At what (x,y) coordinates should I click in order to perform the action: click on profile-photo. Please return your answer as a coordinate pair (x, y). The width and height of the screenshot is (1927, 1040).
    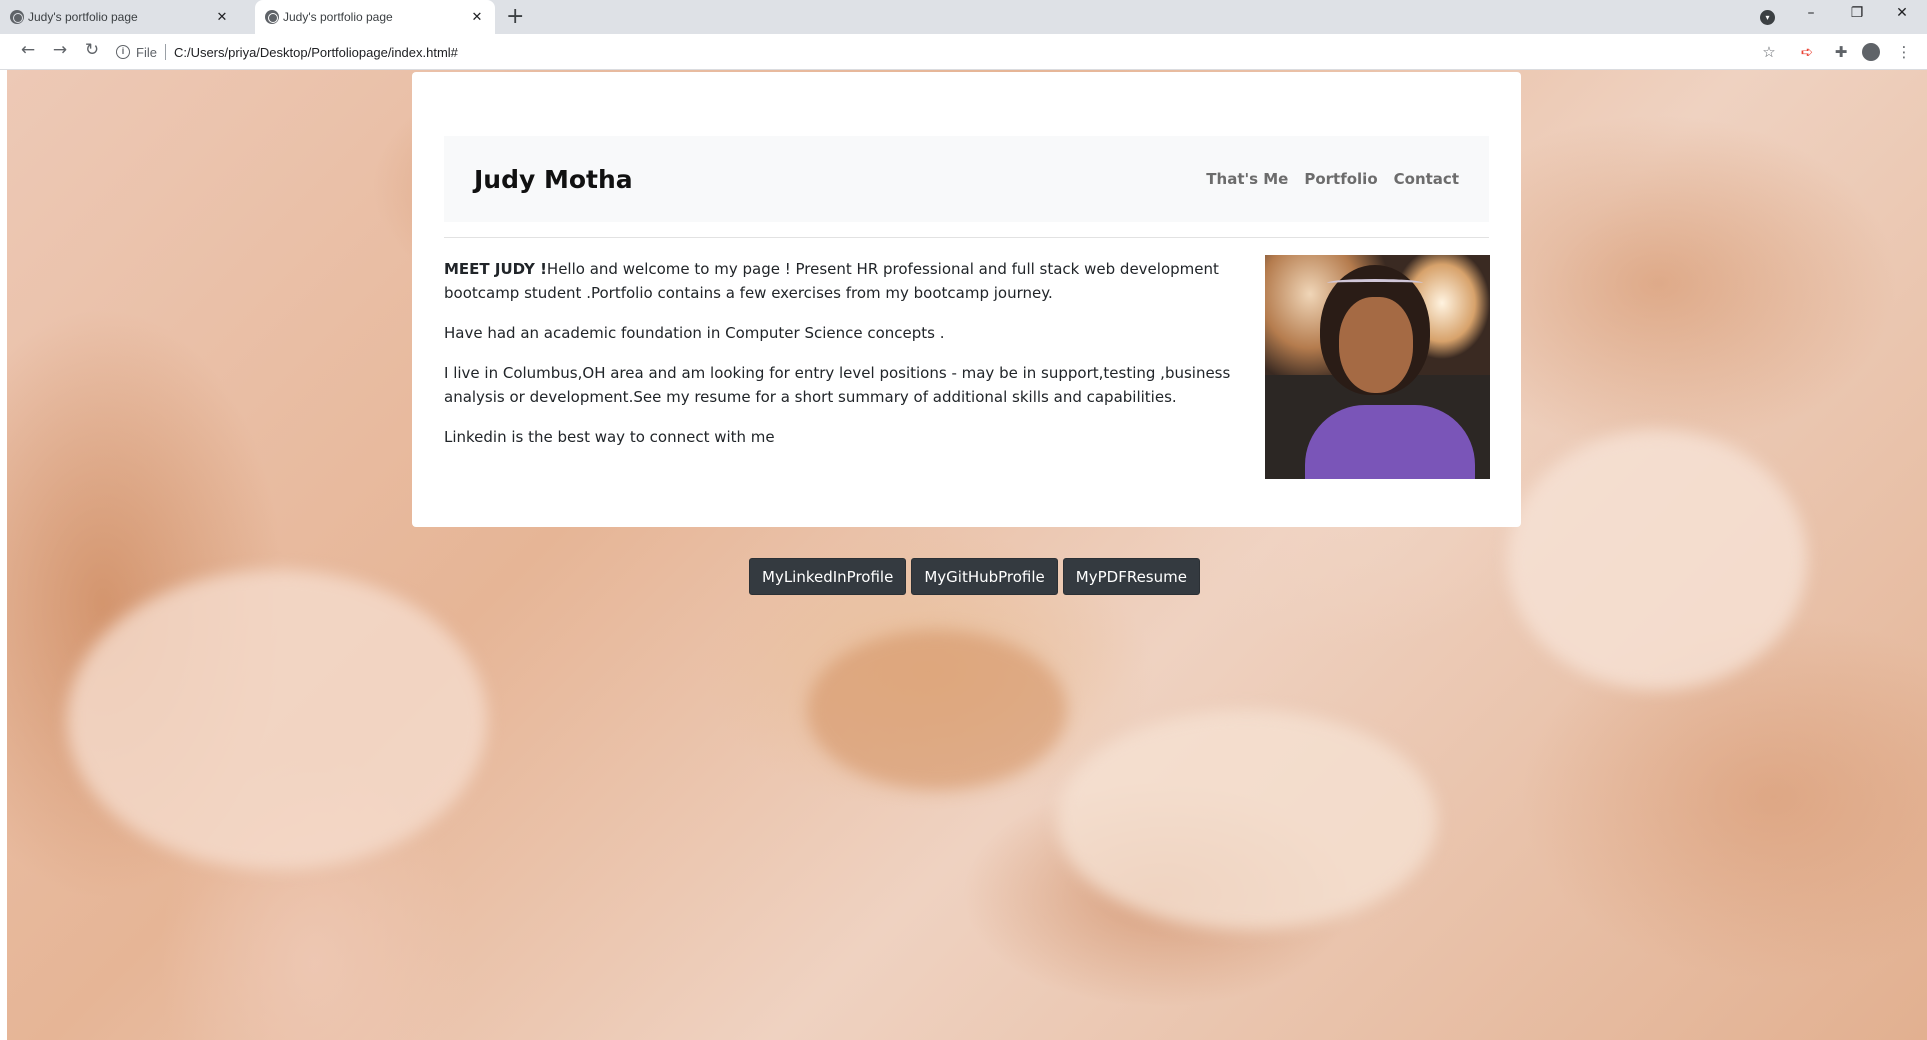
    Looking at the image, I should click on (1377, 367).